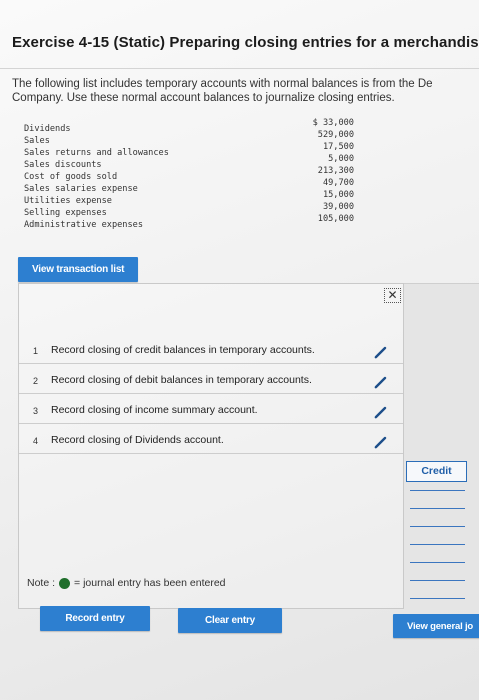 This screenshot has height=700, width=479. I want to click on account-name: Administrative expenses, so click(83, 225).